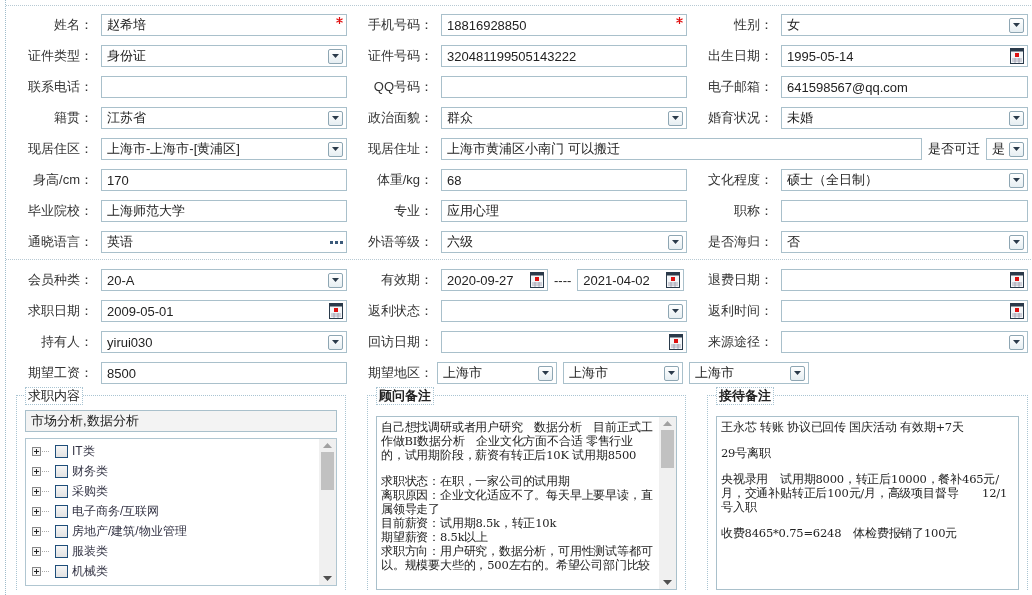 Image resolution: width=1032 pixels, height=595 pixels. What do you see at coordinates (904, 25) in the screenshot?
I see `dropdown: 女` at bounding box center [904, 25].